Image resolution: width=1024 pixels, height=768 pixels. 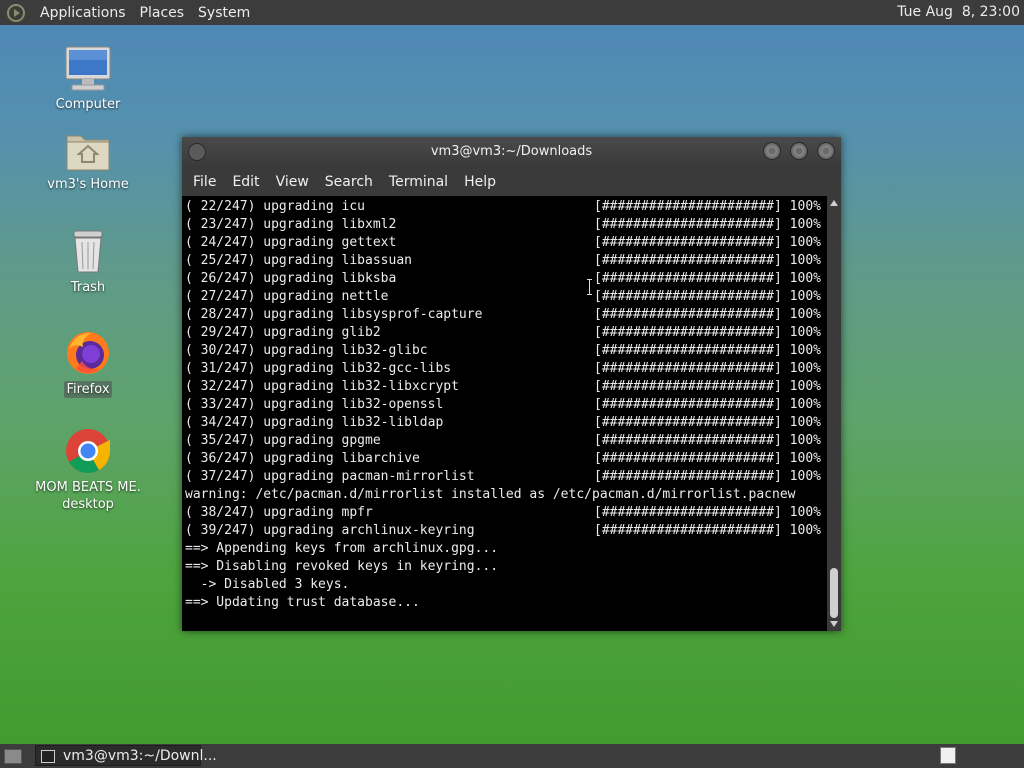 I want to click on desktop-icon-firefox: Firefox, so click(x=88, y=363).